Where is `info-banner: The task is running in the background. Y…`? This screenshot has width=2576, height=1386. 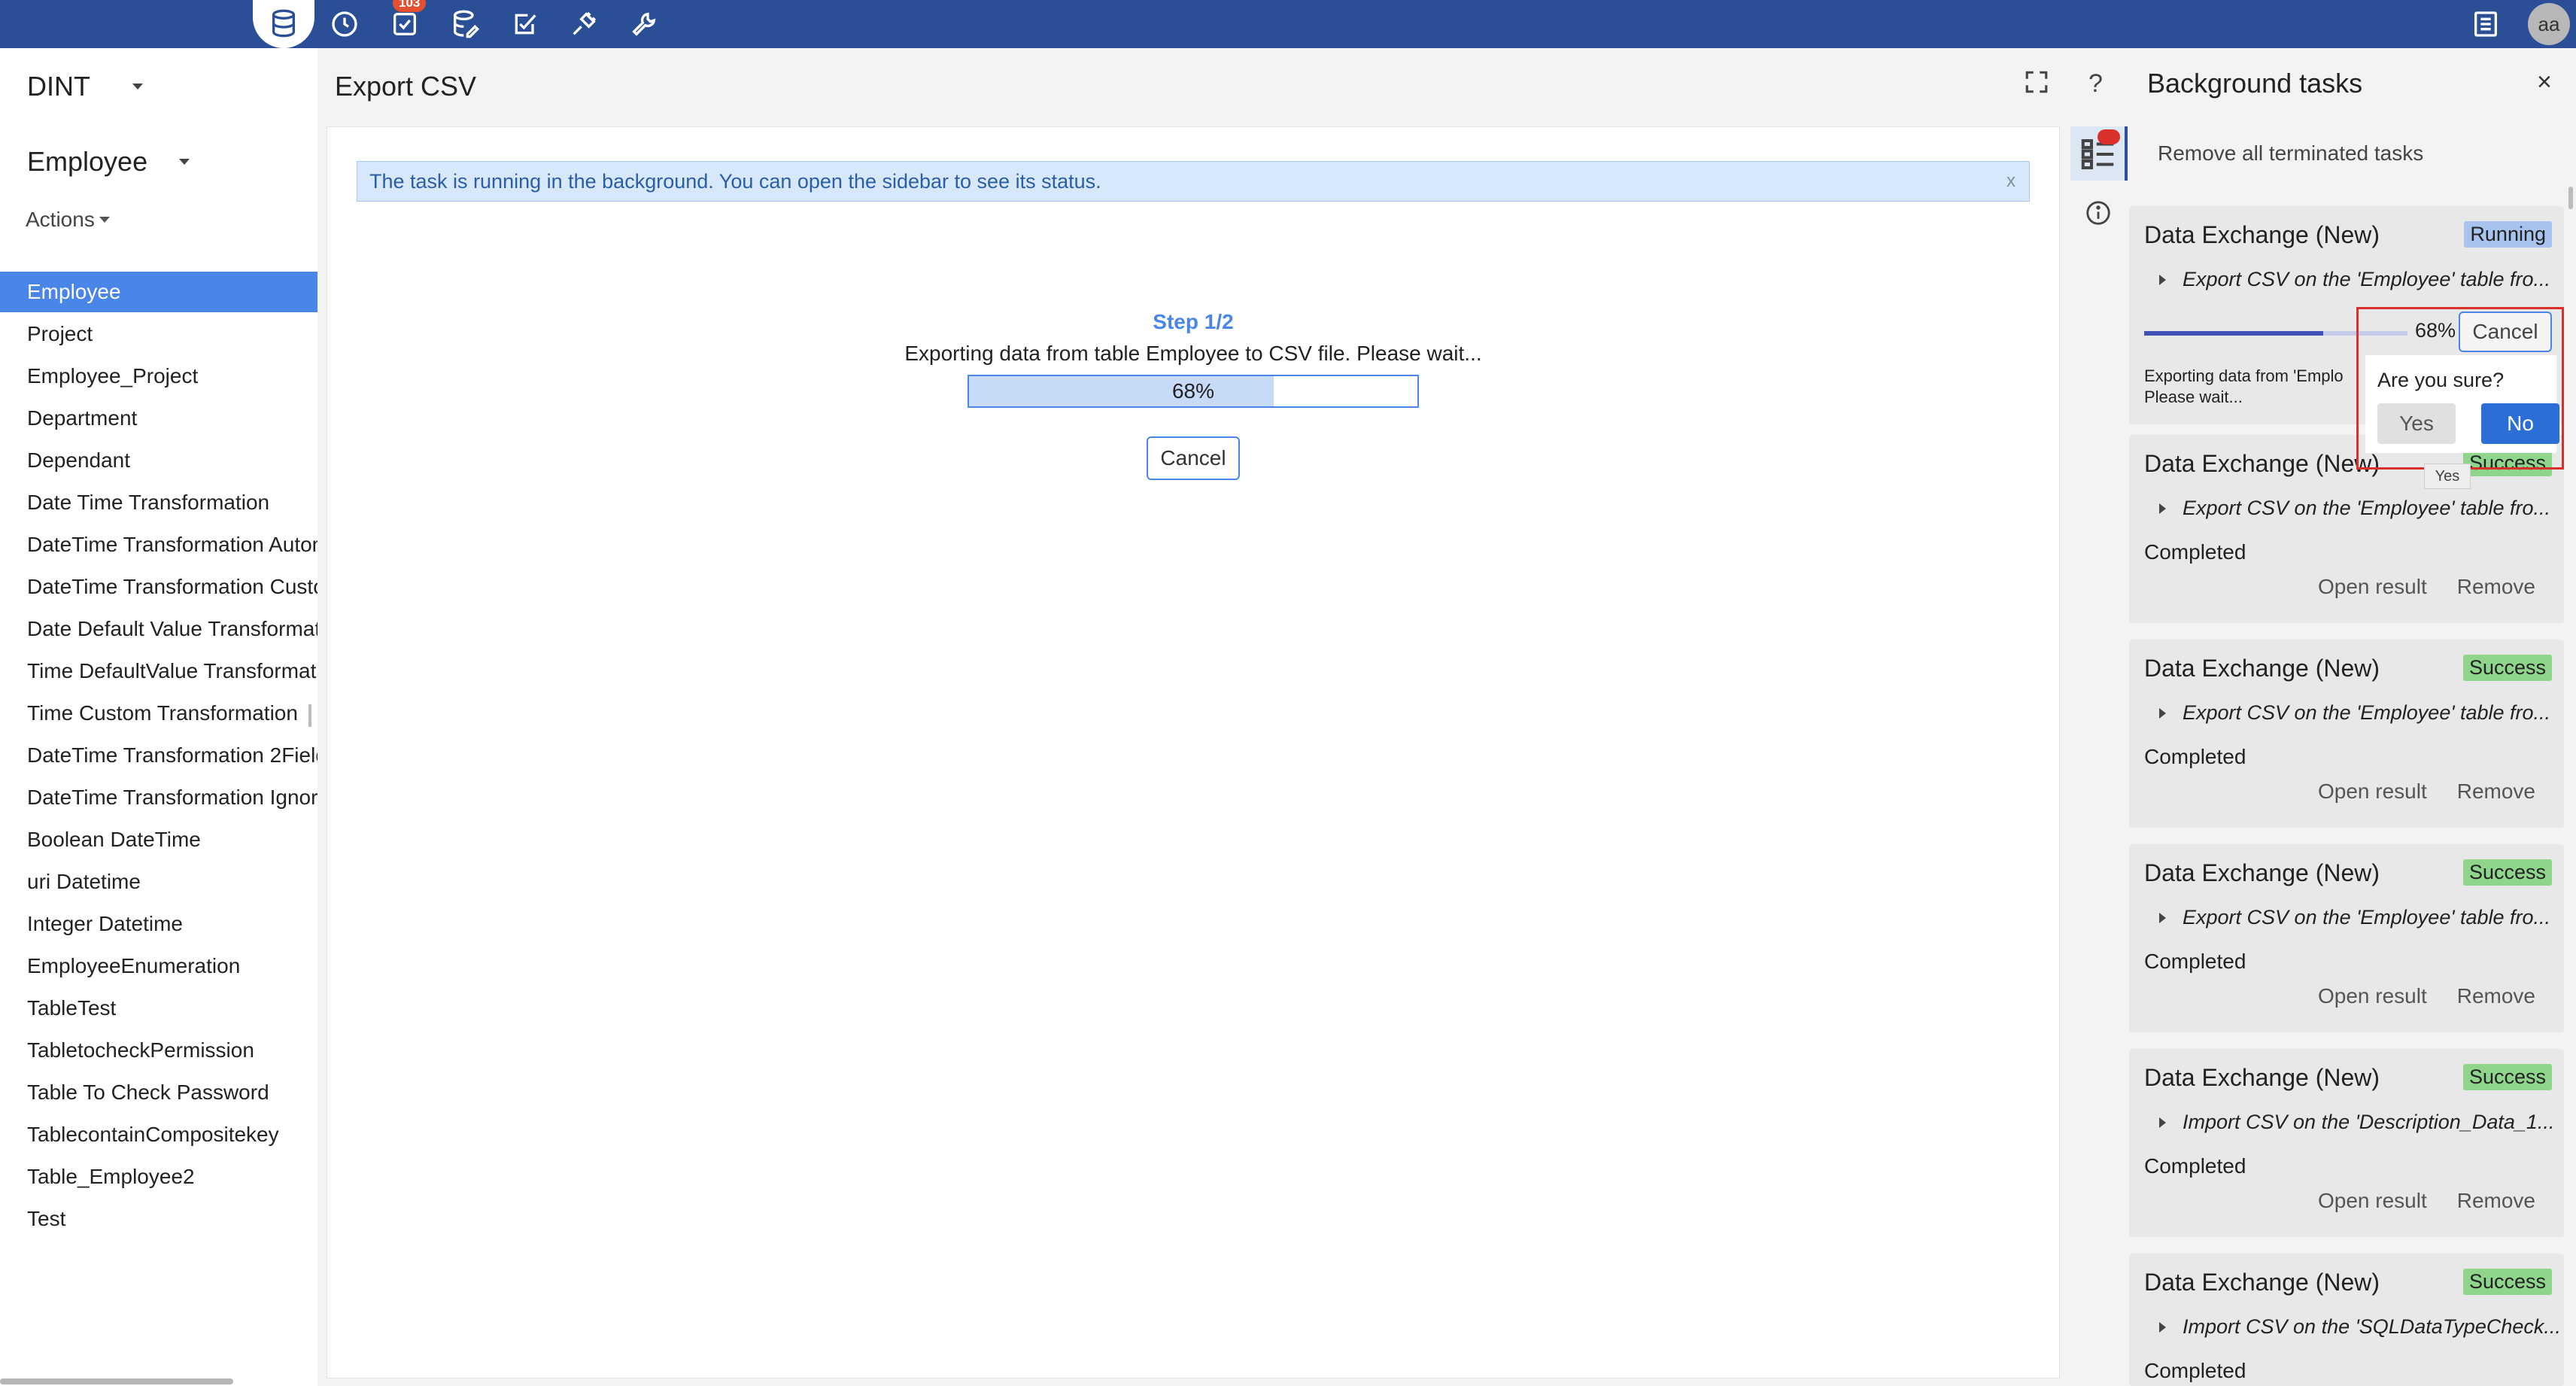
info-banner: The task is running in the background. Y… is located at coordinates (1194, 181).